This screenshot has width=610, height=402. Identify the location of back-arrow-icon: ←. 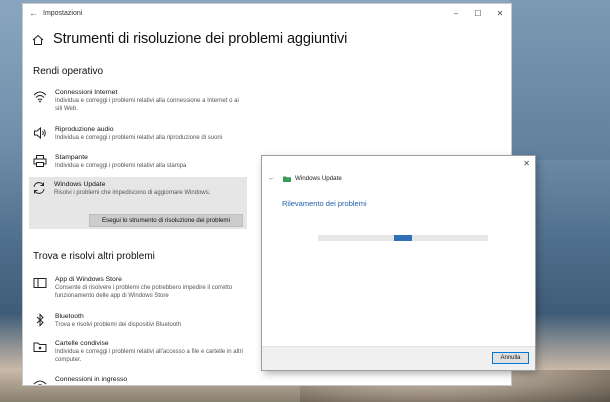
(36, 13).